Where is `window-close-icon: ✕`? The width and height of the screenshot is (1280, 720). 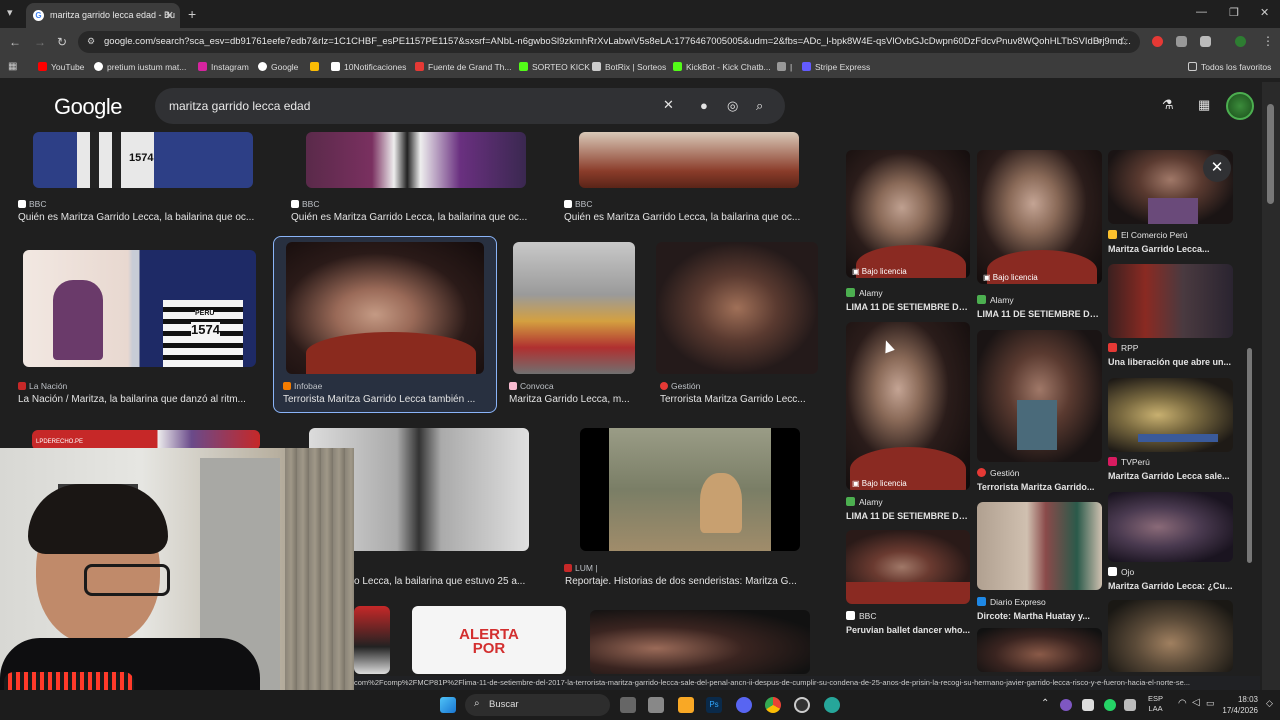 window-close-icon: ✕ is located at coordinates (1264, 12).